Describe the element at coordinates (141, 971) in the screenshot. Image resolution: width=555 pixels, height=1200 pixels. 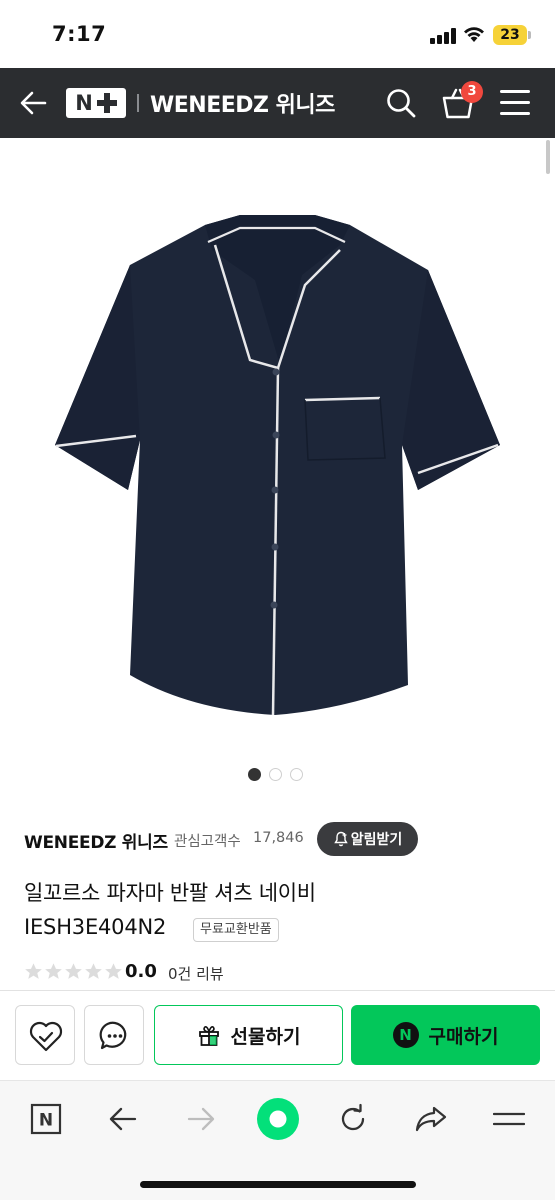
I see `rating-value: 0.0` at that location.